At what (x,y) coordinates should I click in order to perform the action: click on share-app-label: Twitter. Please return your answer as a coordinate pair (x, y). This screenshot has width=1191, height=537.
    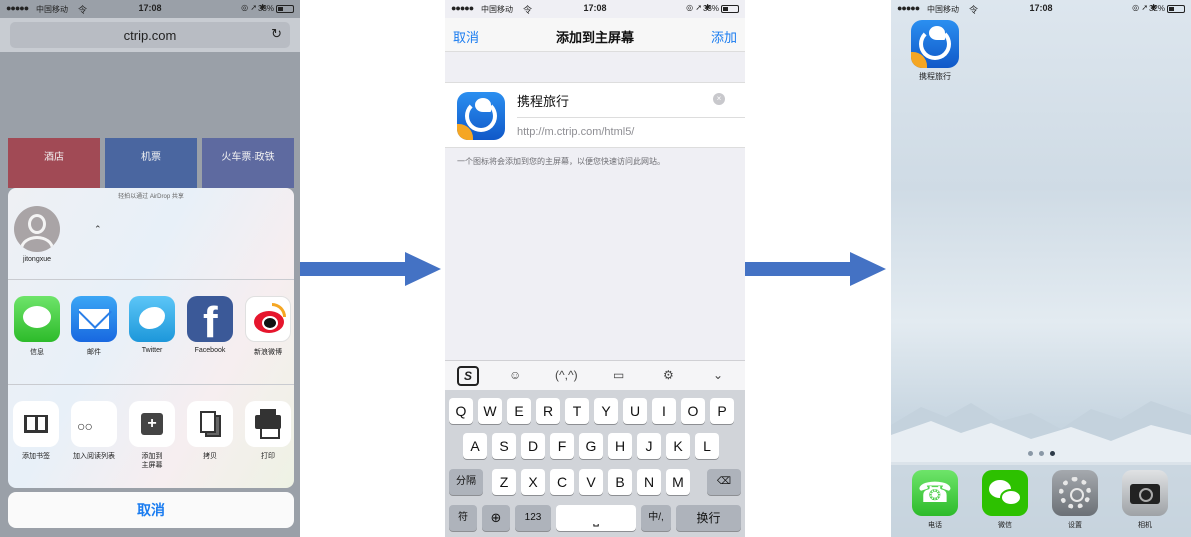
    Looking at the image, I should click on (152, 350).